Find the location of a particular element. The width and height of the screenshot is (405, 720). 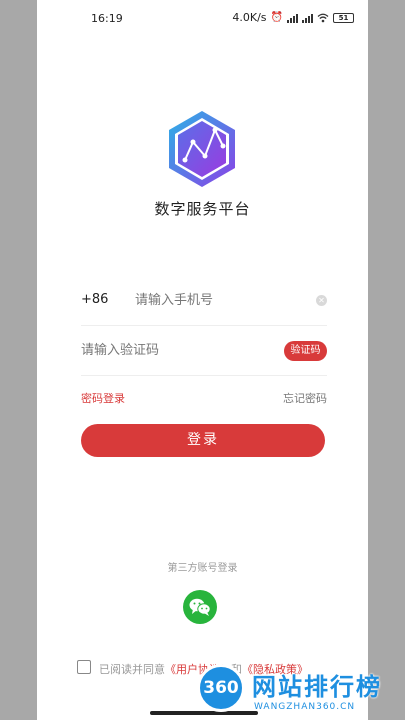

hexagon-chart-logo-icon is located at coordinates (202, 149).